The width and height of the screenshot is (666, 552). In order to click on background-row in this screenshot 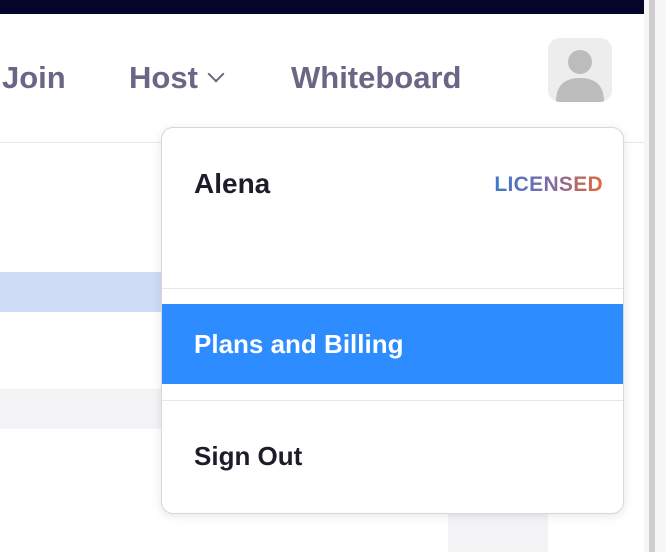, I will do `click(81, 409)`.